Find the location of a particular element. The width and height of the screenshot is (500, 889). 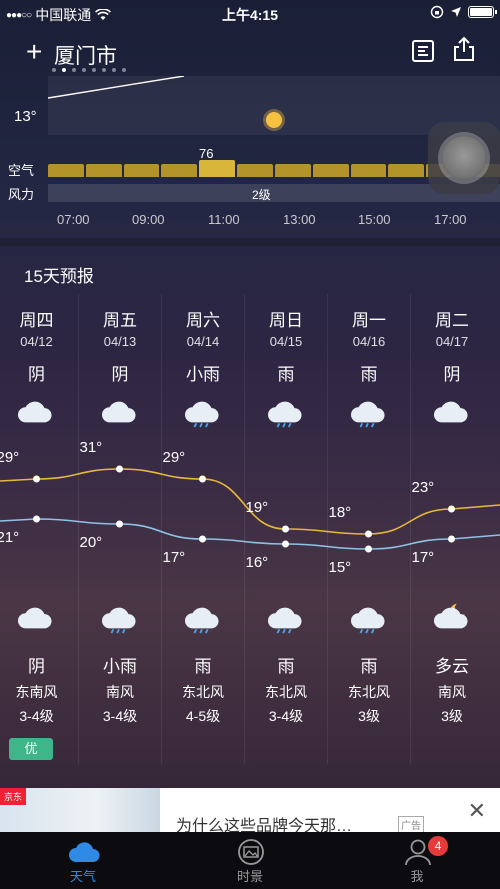

day-column: 周五 04/13 阴小雨 南风 3-4级 is located at coordinates (119, 529).